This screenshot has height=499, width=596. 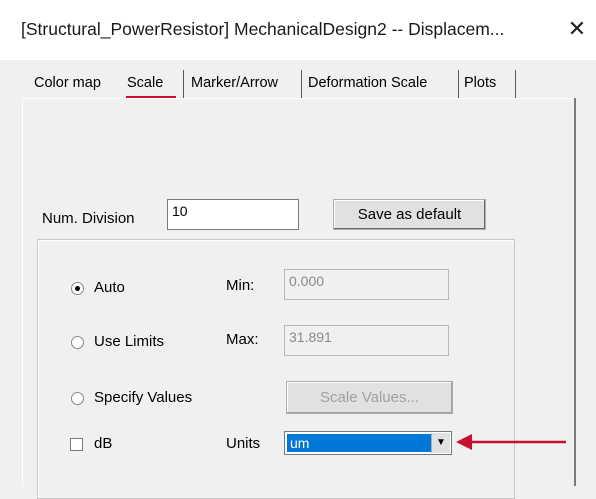 I want to click on max-label: Max:, so click(x=242, y=339).